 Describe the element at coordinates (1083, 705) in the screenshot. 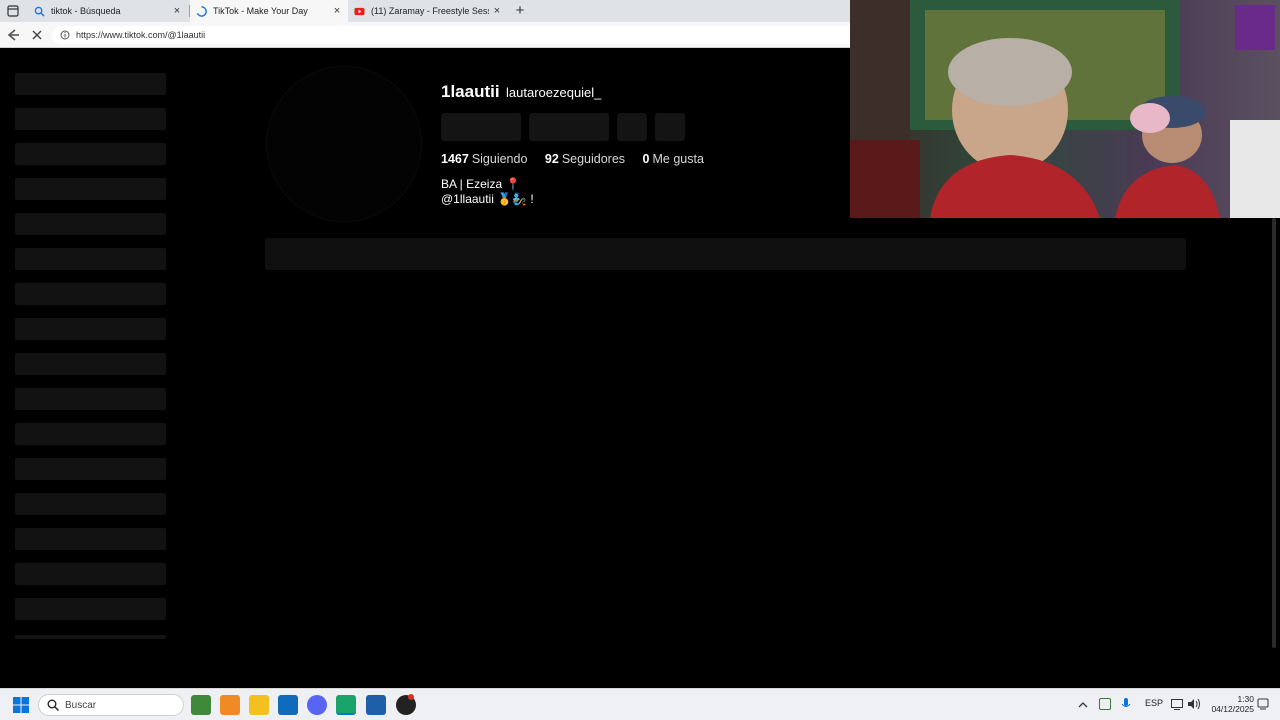

I see `chevron-up-icon` at that location.